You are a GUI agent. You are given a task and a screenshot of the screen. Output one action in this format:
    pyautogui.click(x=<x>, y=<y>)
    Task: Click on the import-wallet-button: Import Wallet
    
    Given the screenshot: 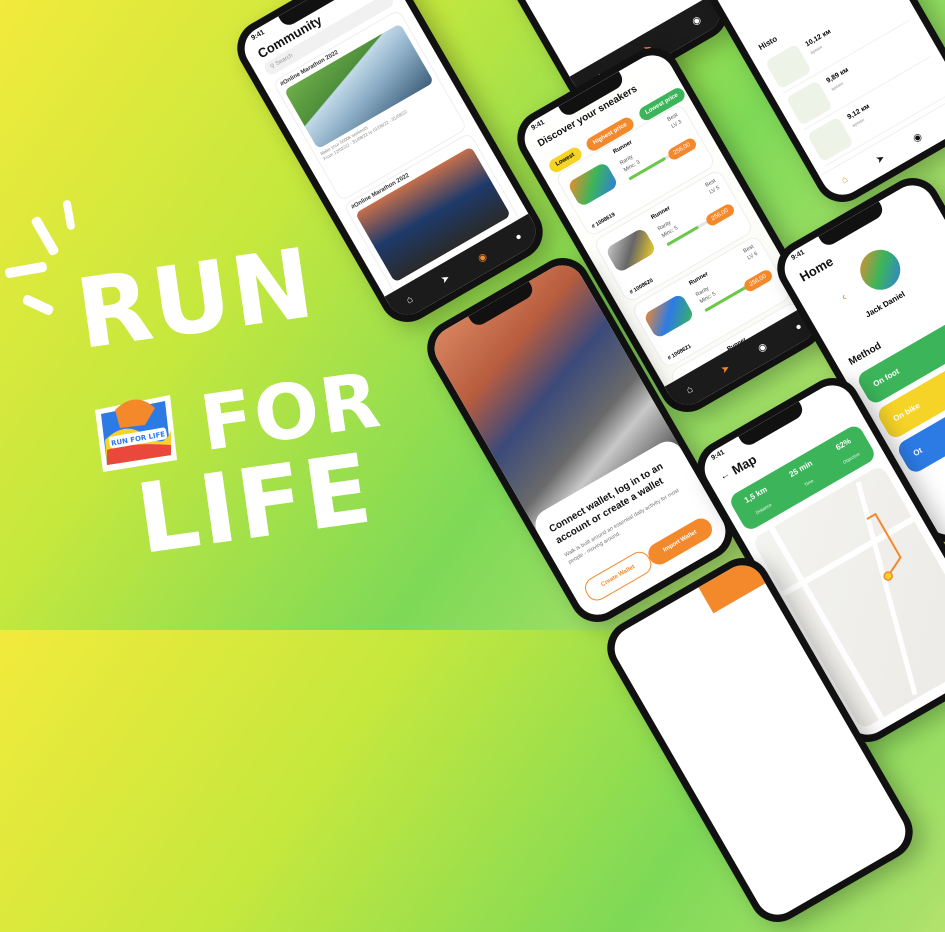 What is the action you would take?
    pyautogui.click(x=680, y=541)
    